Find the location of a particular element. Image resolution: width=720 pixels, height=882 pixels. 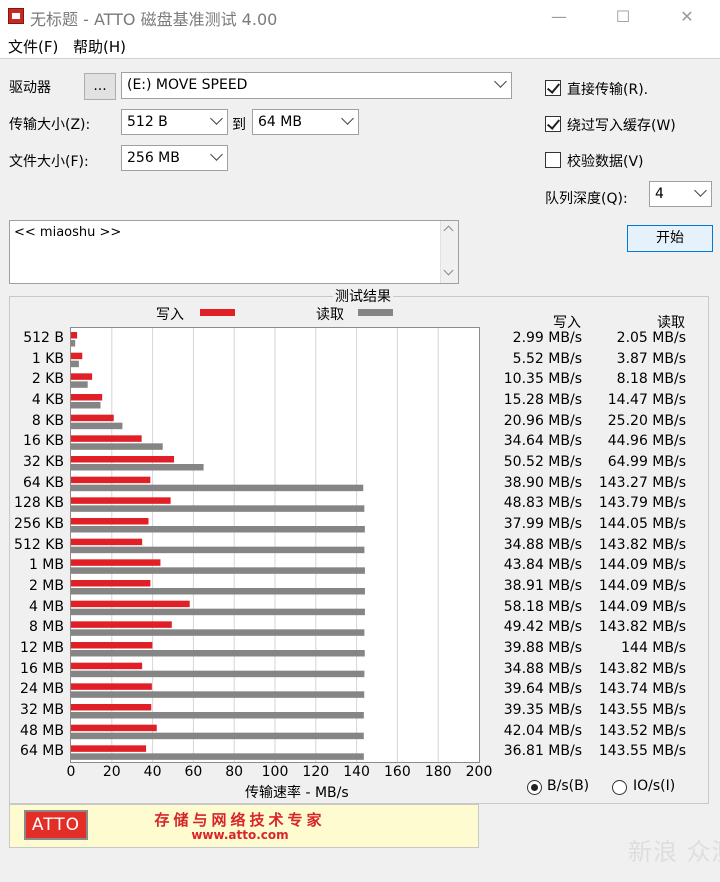

menu-file: 文件(F) is located at coordinates (33, 46).